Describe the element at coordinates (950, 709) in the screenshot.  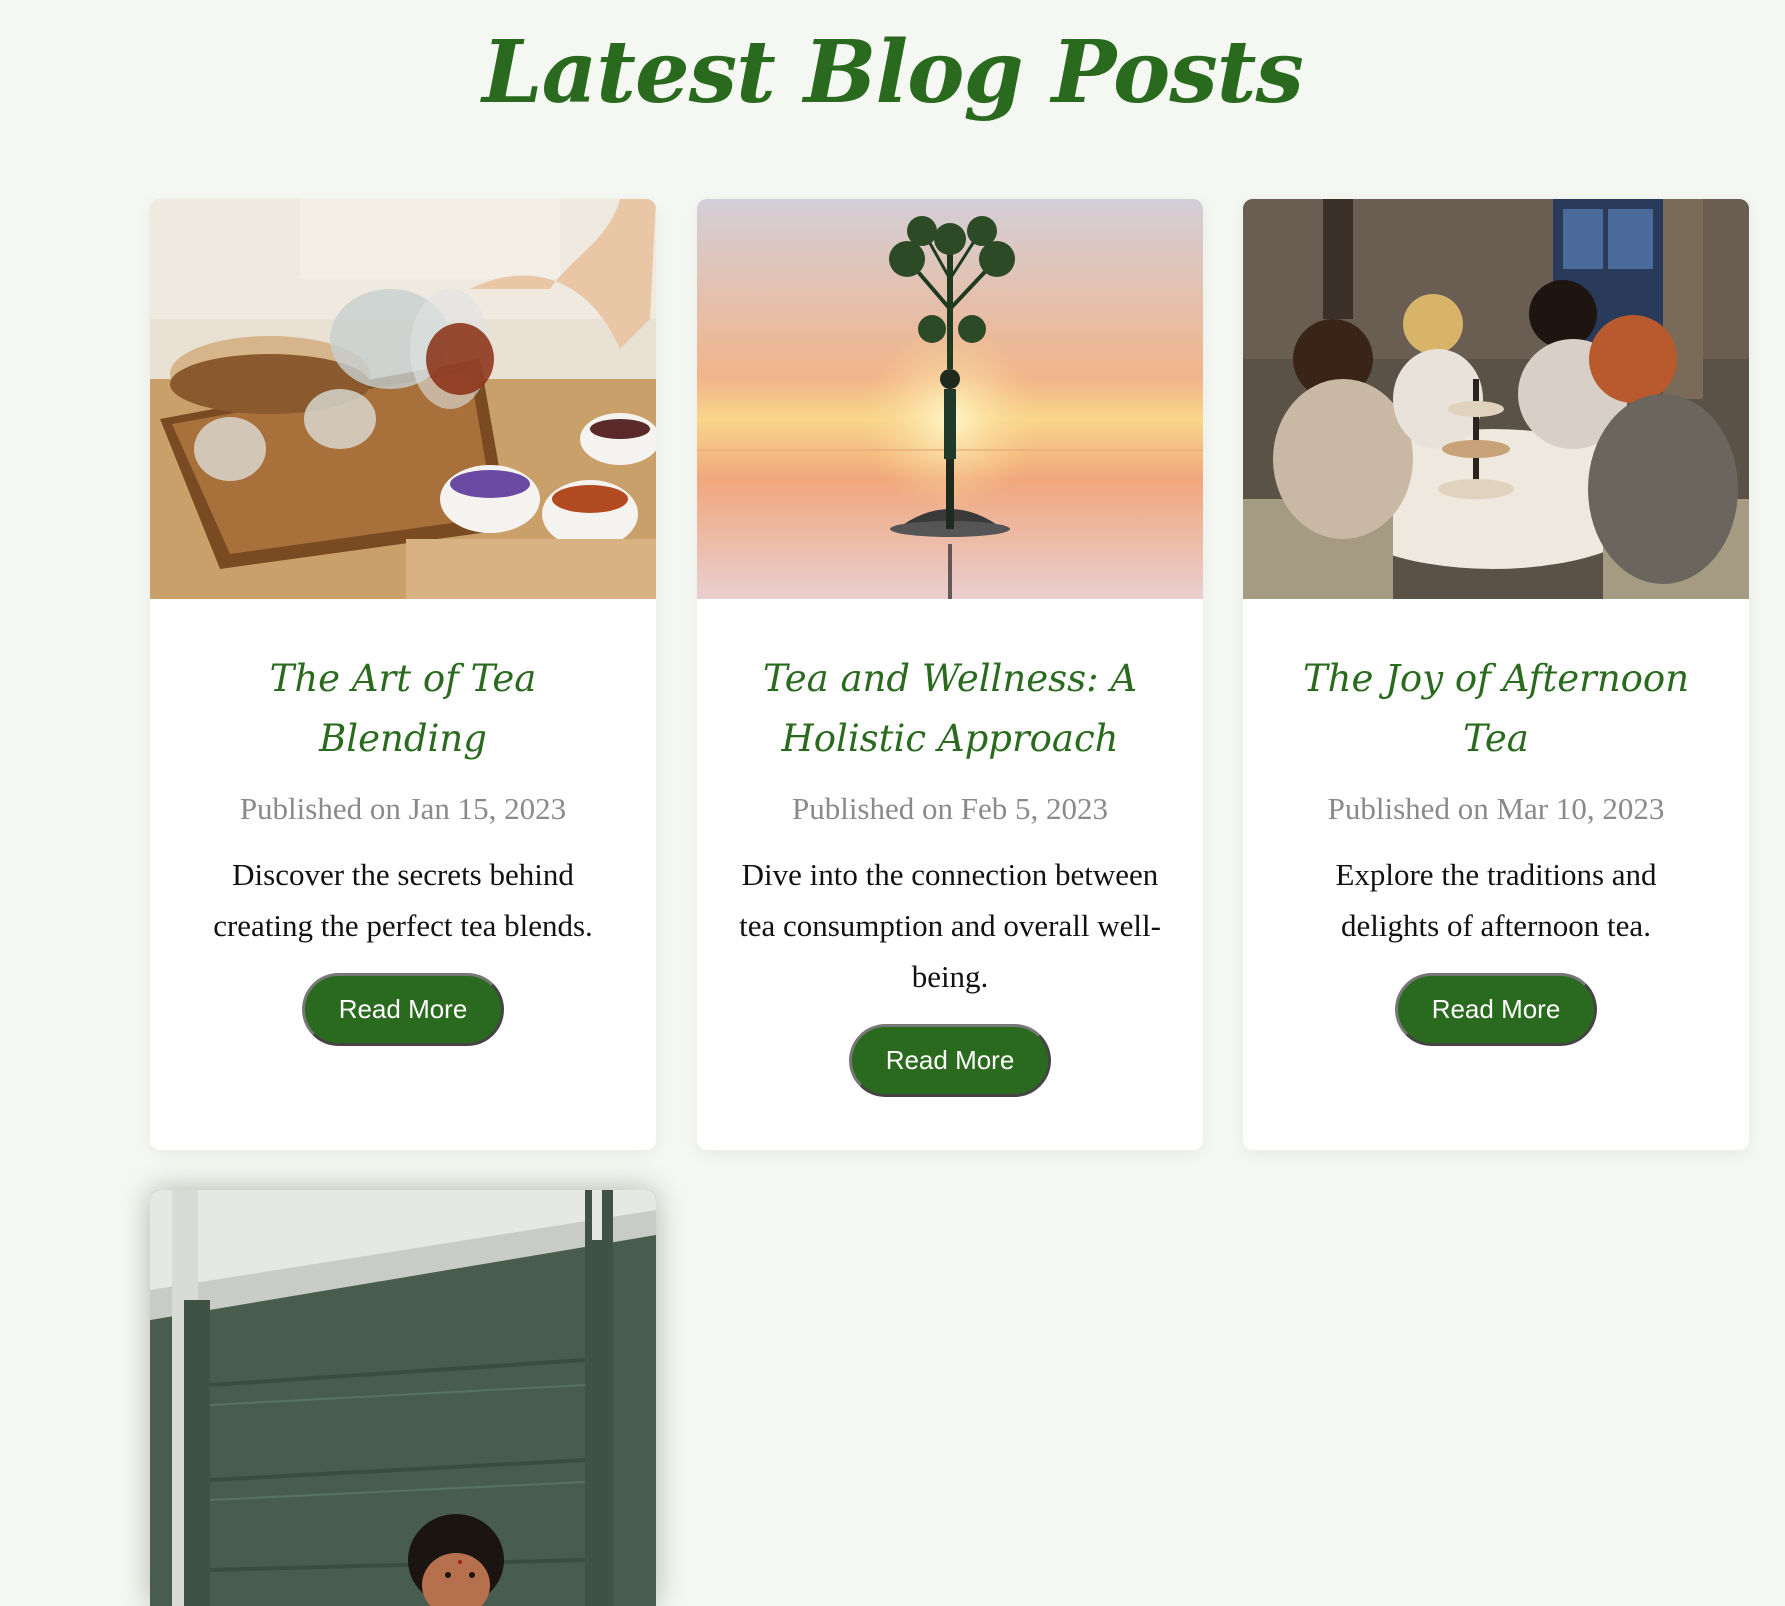
I see `post-title: Tea and Wellness: A Holistic Approach` at that location.